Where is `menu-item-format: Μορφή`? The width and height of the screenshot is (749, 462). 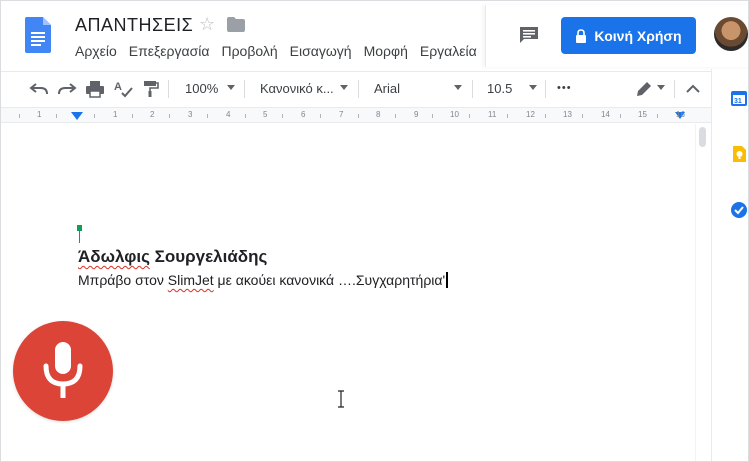
menu-item-format: Μορφή is located at coordinates (386, 51).